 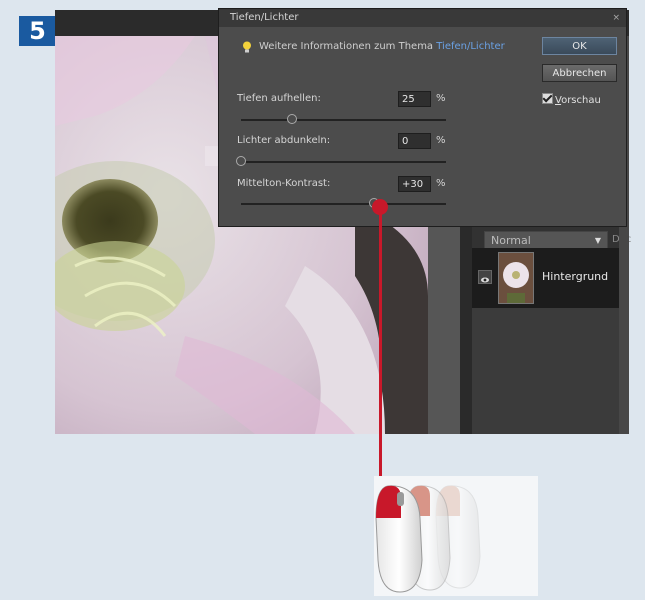 What do you see at coordinates (343, 120) in the screenshot?
I see `shadows-slider-track` at bounding box center [343, 120].